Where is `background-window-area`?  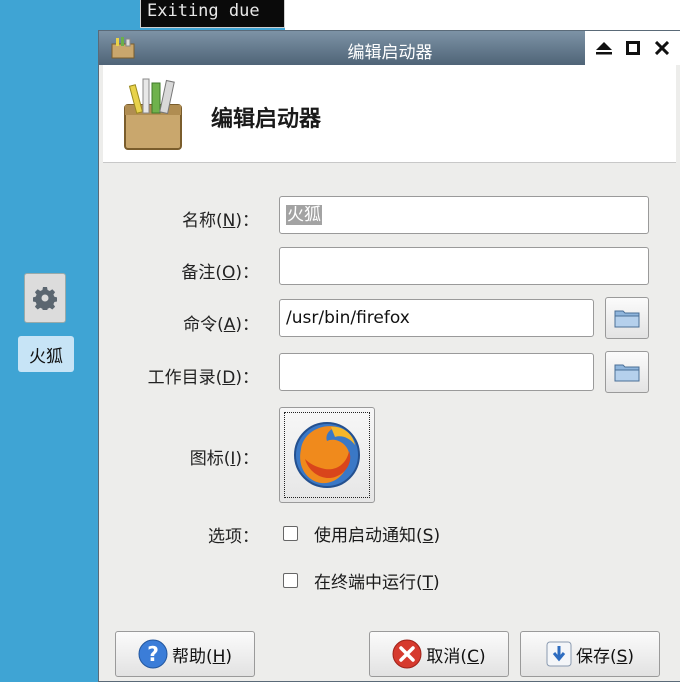
background-window-area is located at coordinates (482, 15).